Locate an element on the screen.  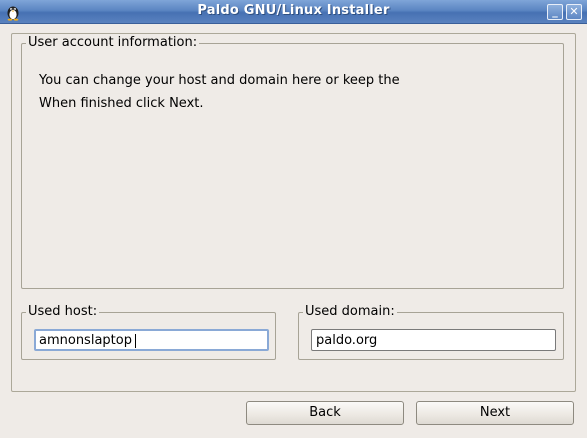
back-button: Back is located at coordinates (325, 413).